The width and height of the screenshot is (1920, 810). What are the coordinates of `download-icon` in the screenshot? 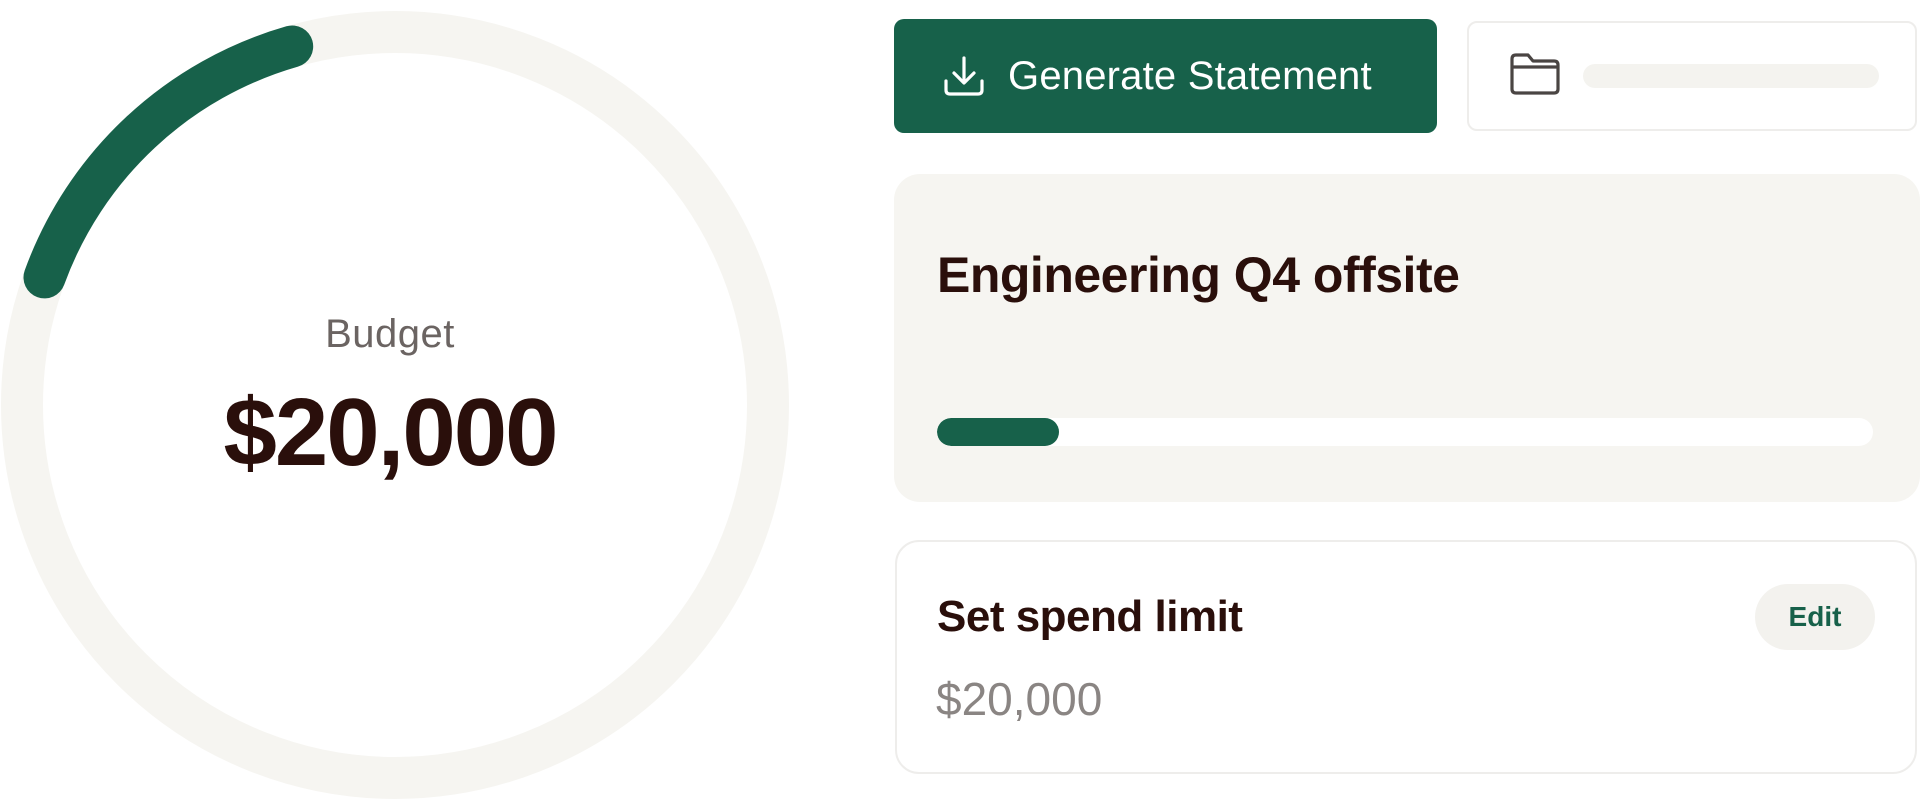 It's located at (964, 76).